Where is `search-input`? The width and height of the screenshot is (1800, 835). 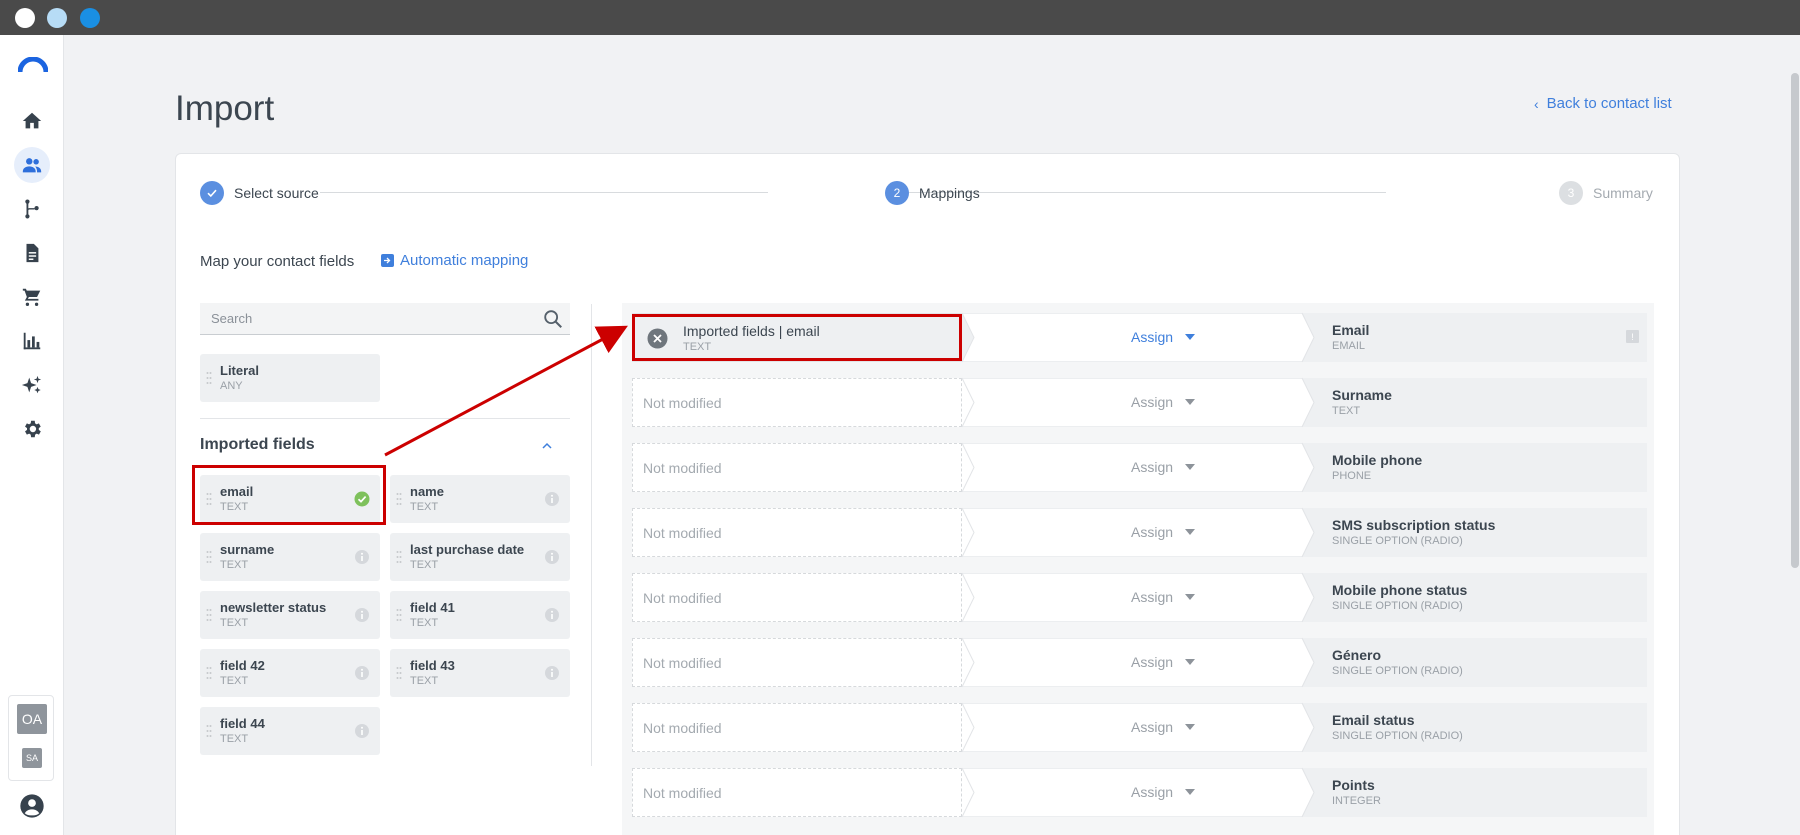
search-input is located at coordinates (365, 318).